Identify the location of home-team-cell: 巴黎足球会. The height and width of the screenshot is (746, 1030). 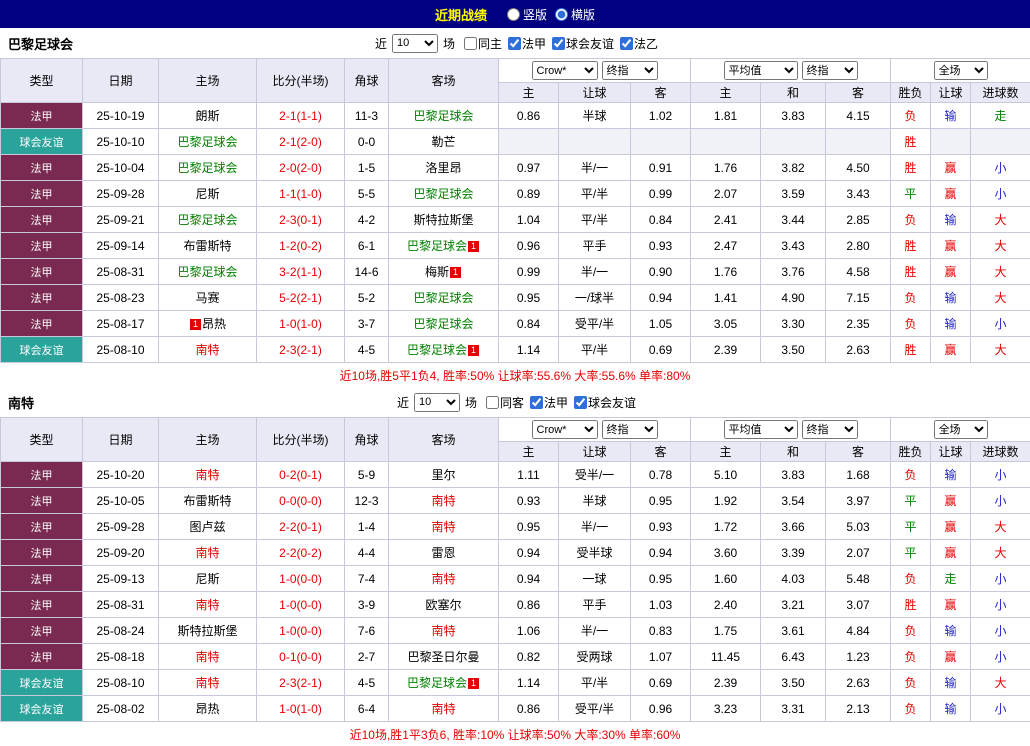
(208, 168).